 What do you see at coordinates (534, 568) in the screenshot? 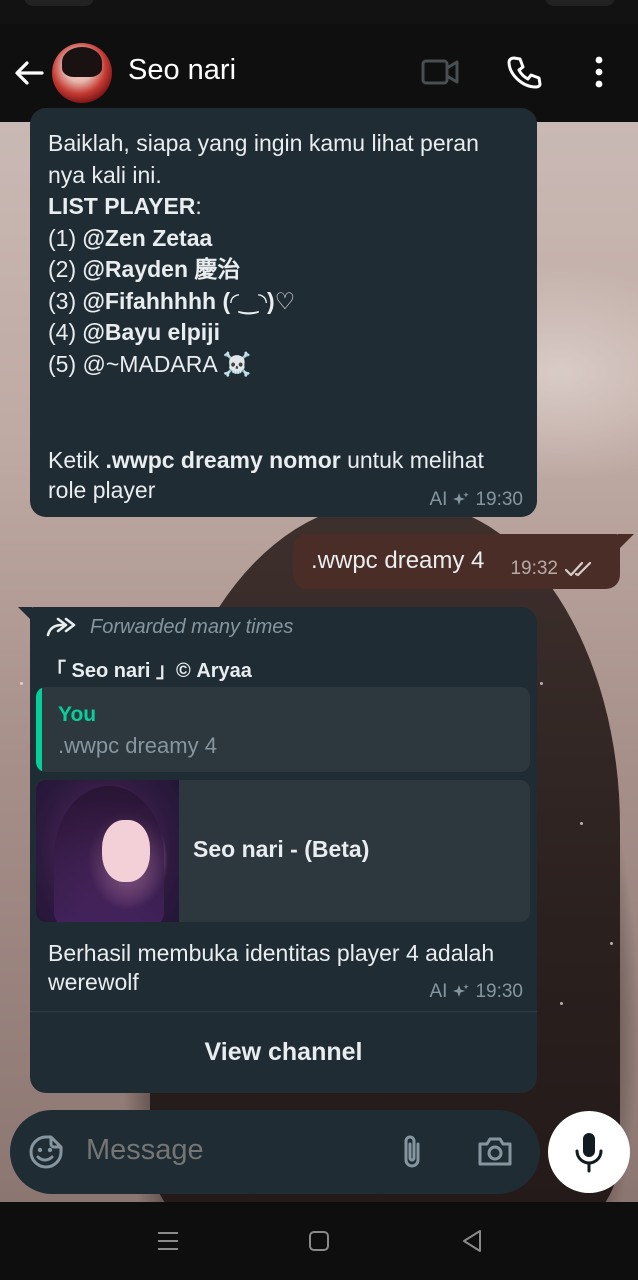
I see `message-time: 19:32` at bounding box center [534, 568].